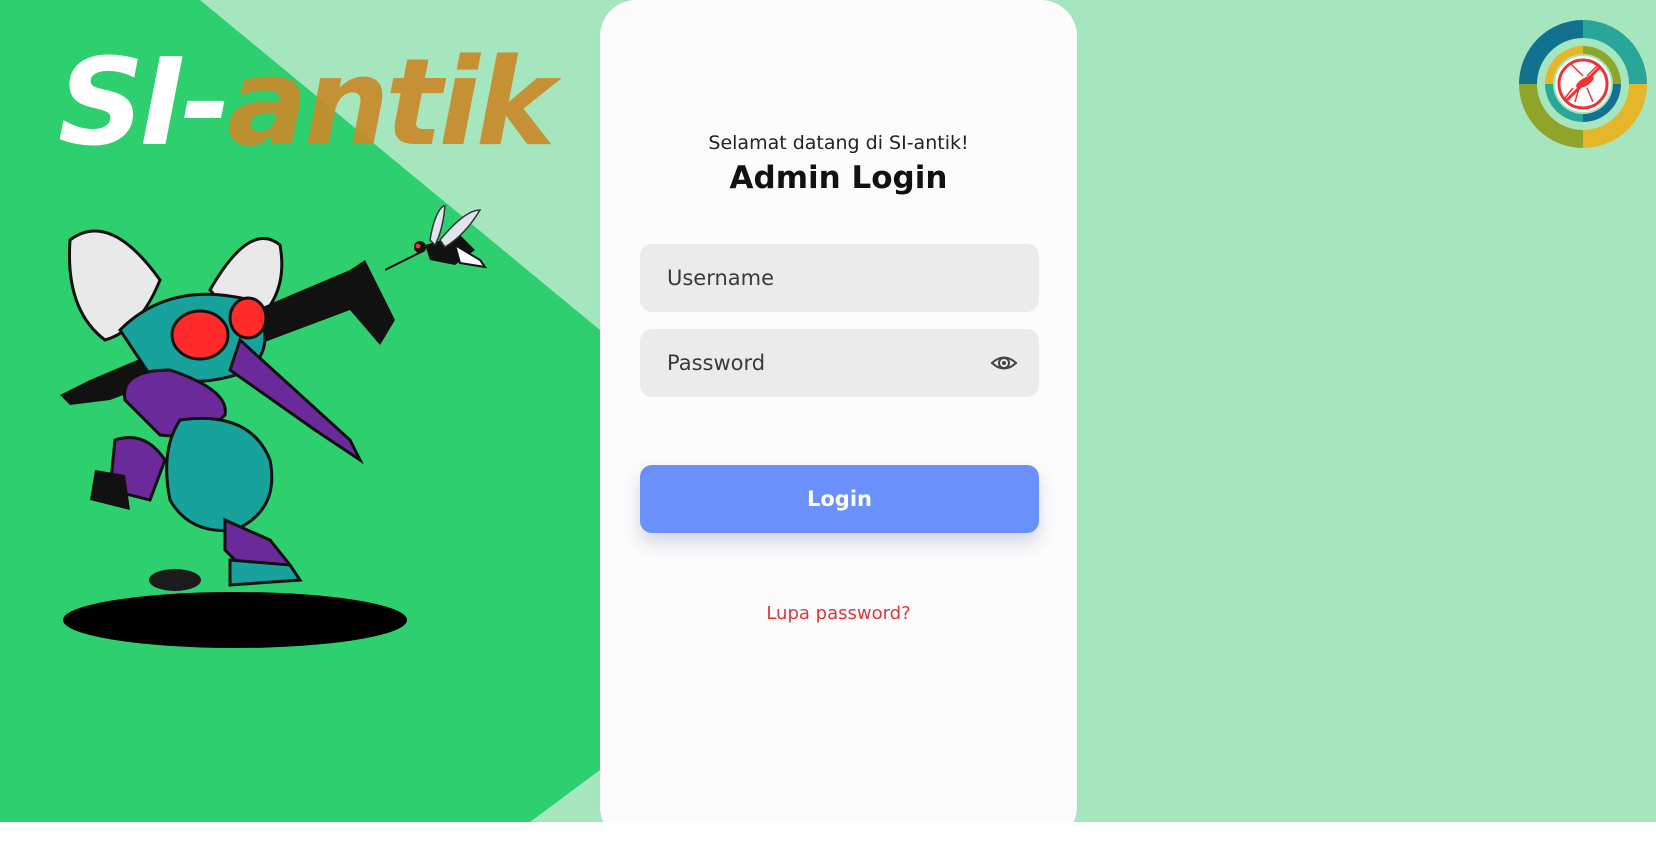 Image resolution: width=1656 pixels, height=843 pixels. I want to click on eye-icon, so click(1004, 363).